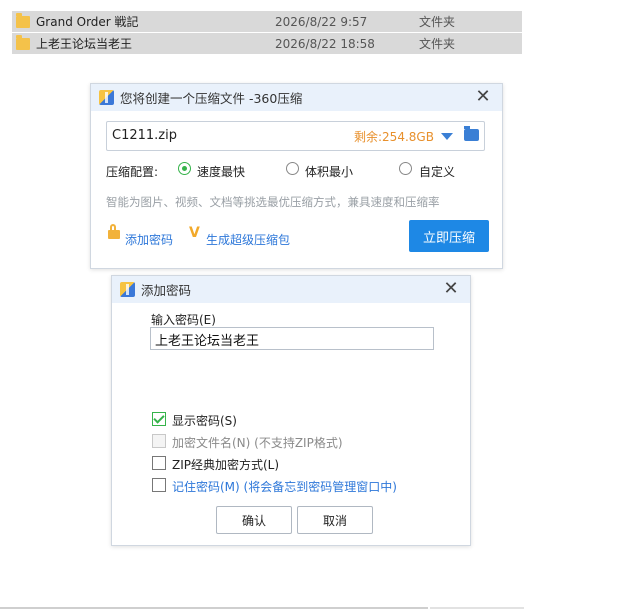  What do you see at coordinates (221, 171) in the screenshot?
I see `radio-fastest-label: 速度最快` at bounding box center [221, 171].